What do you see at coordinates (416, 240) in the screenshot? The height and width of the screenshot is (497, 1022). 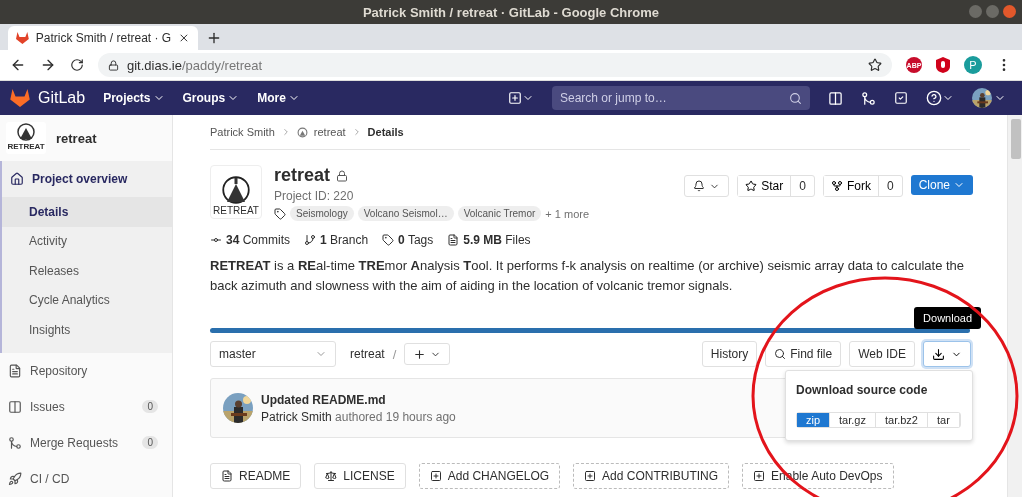 I see `stat-link: 0 Tags` at bounding box center [416, 240].